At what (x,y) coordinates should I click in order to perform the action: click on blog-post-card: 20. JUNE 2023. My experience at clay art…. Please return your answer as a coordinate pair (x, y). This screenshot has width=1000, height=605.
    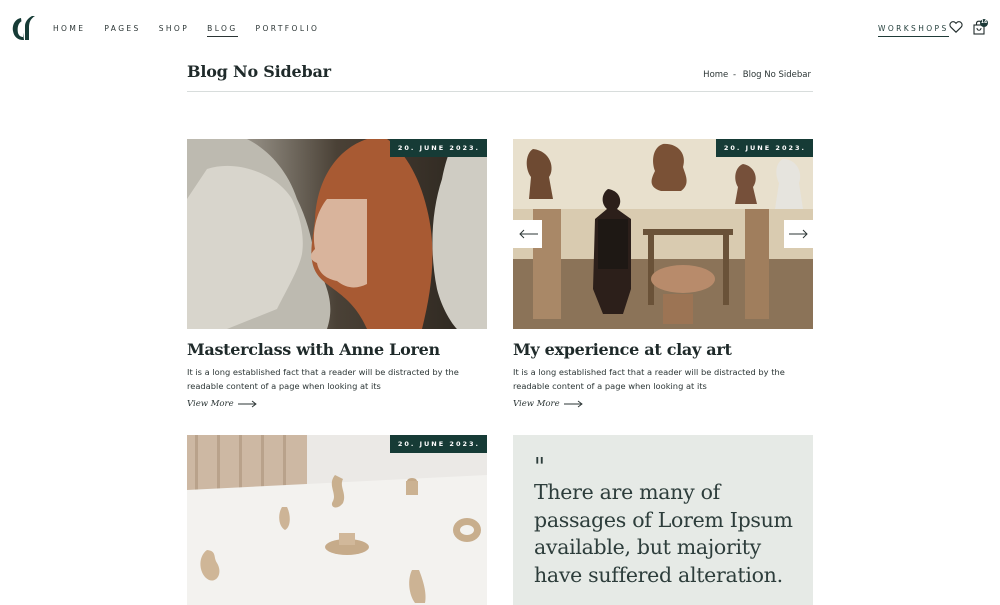
    Looking at the image, I should click on (663, 274).